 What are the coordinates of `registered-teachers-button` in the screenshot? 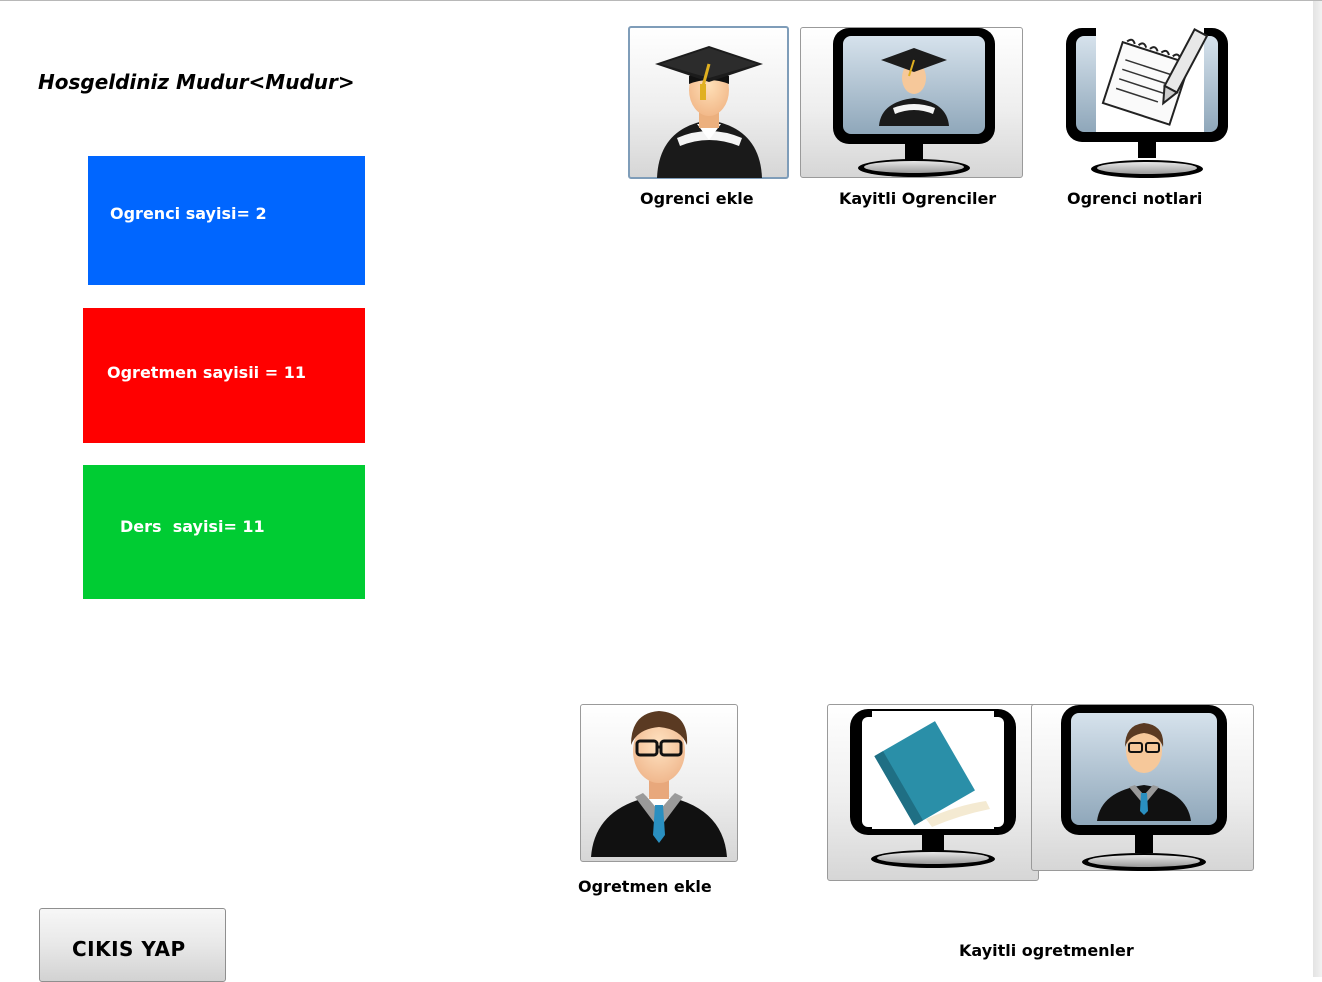 It's located at (1142, 787).